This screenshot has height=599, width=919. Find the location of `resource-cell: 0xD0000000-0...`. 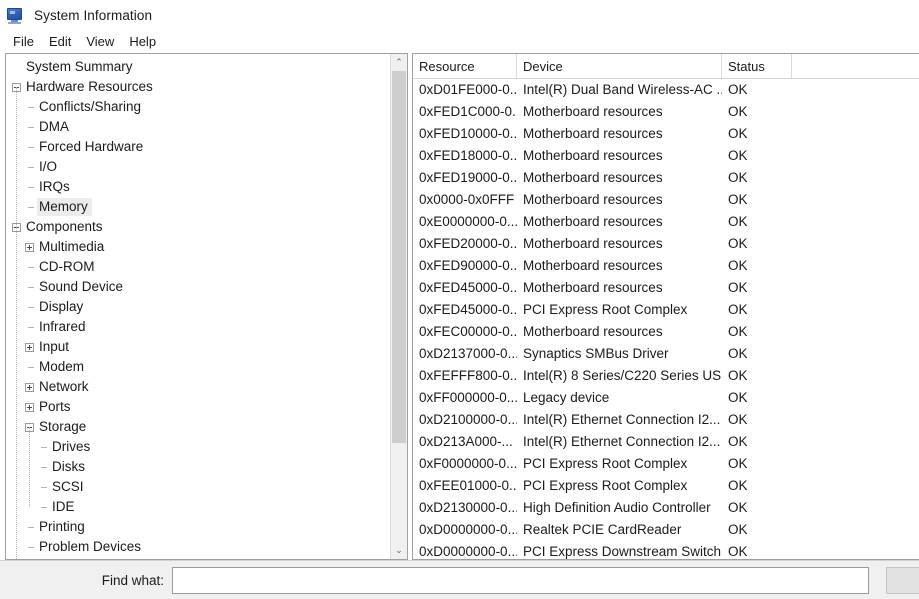

resource-cell: 0xD0000000-0... is located at coordinates (468, 529).